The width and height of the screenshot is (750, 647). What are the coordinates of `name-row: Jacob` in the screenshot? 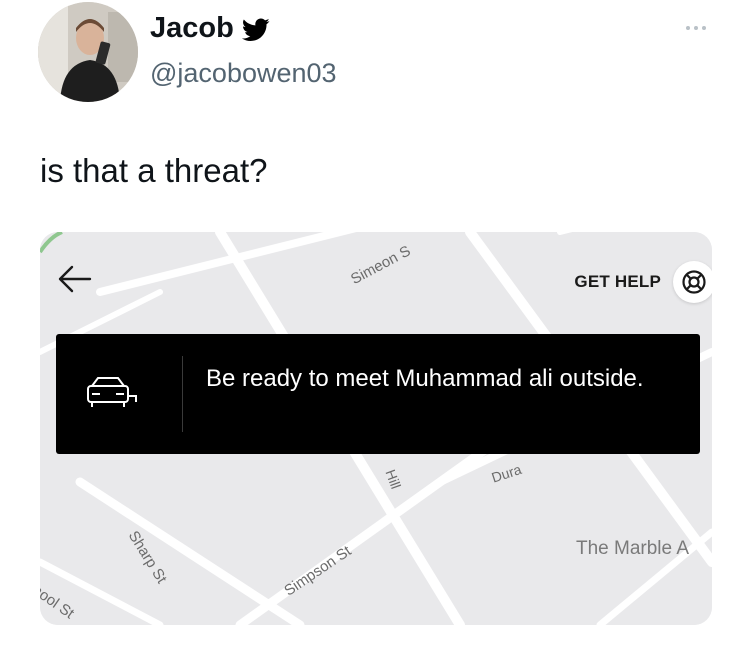 It's located at (210, 28).